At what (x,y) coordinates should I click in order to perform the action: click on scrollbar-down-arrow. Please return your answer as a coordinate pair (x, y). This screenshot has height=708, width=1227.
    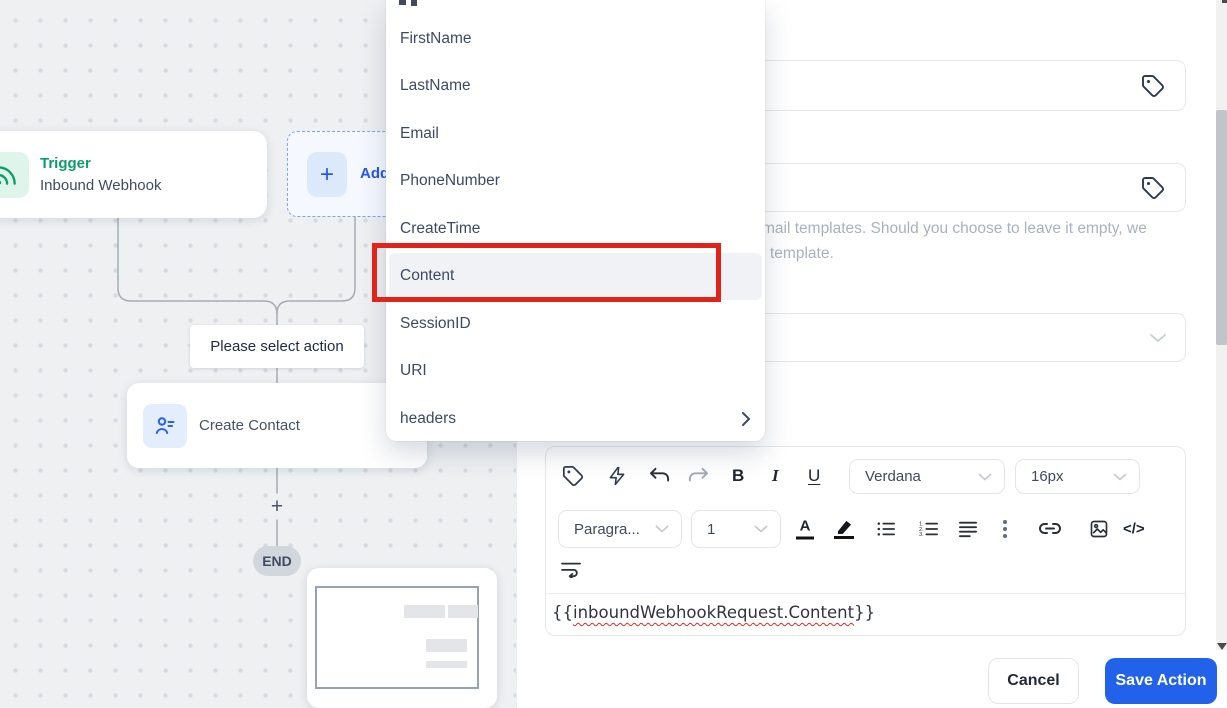
    Looking at the image, I should click on (1222, 646).